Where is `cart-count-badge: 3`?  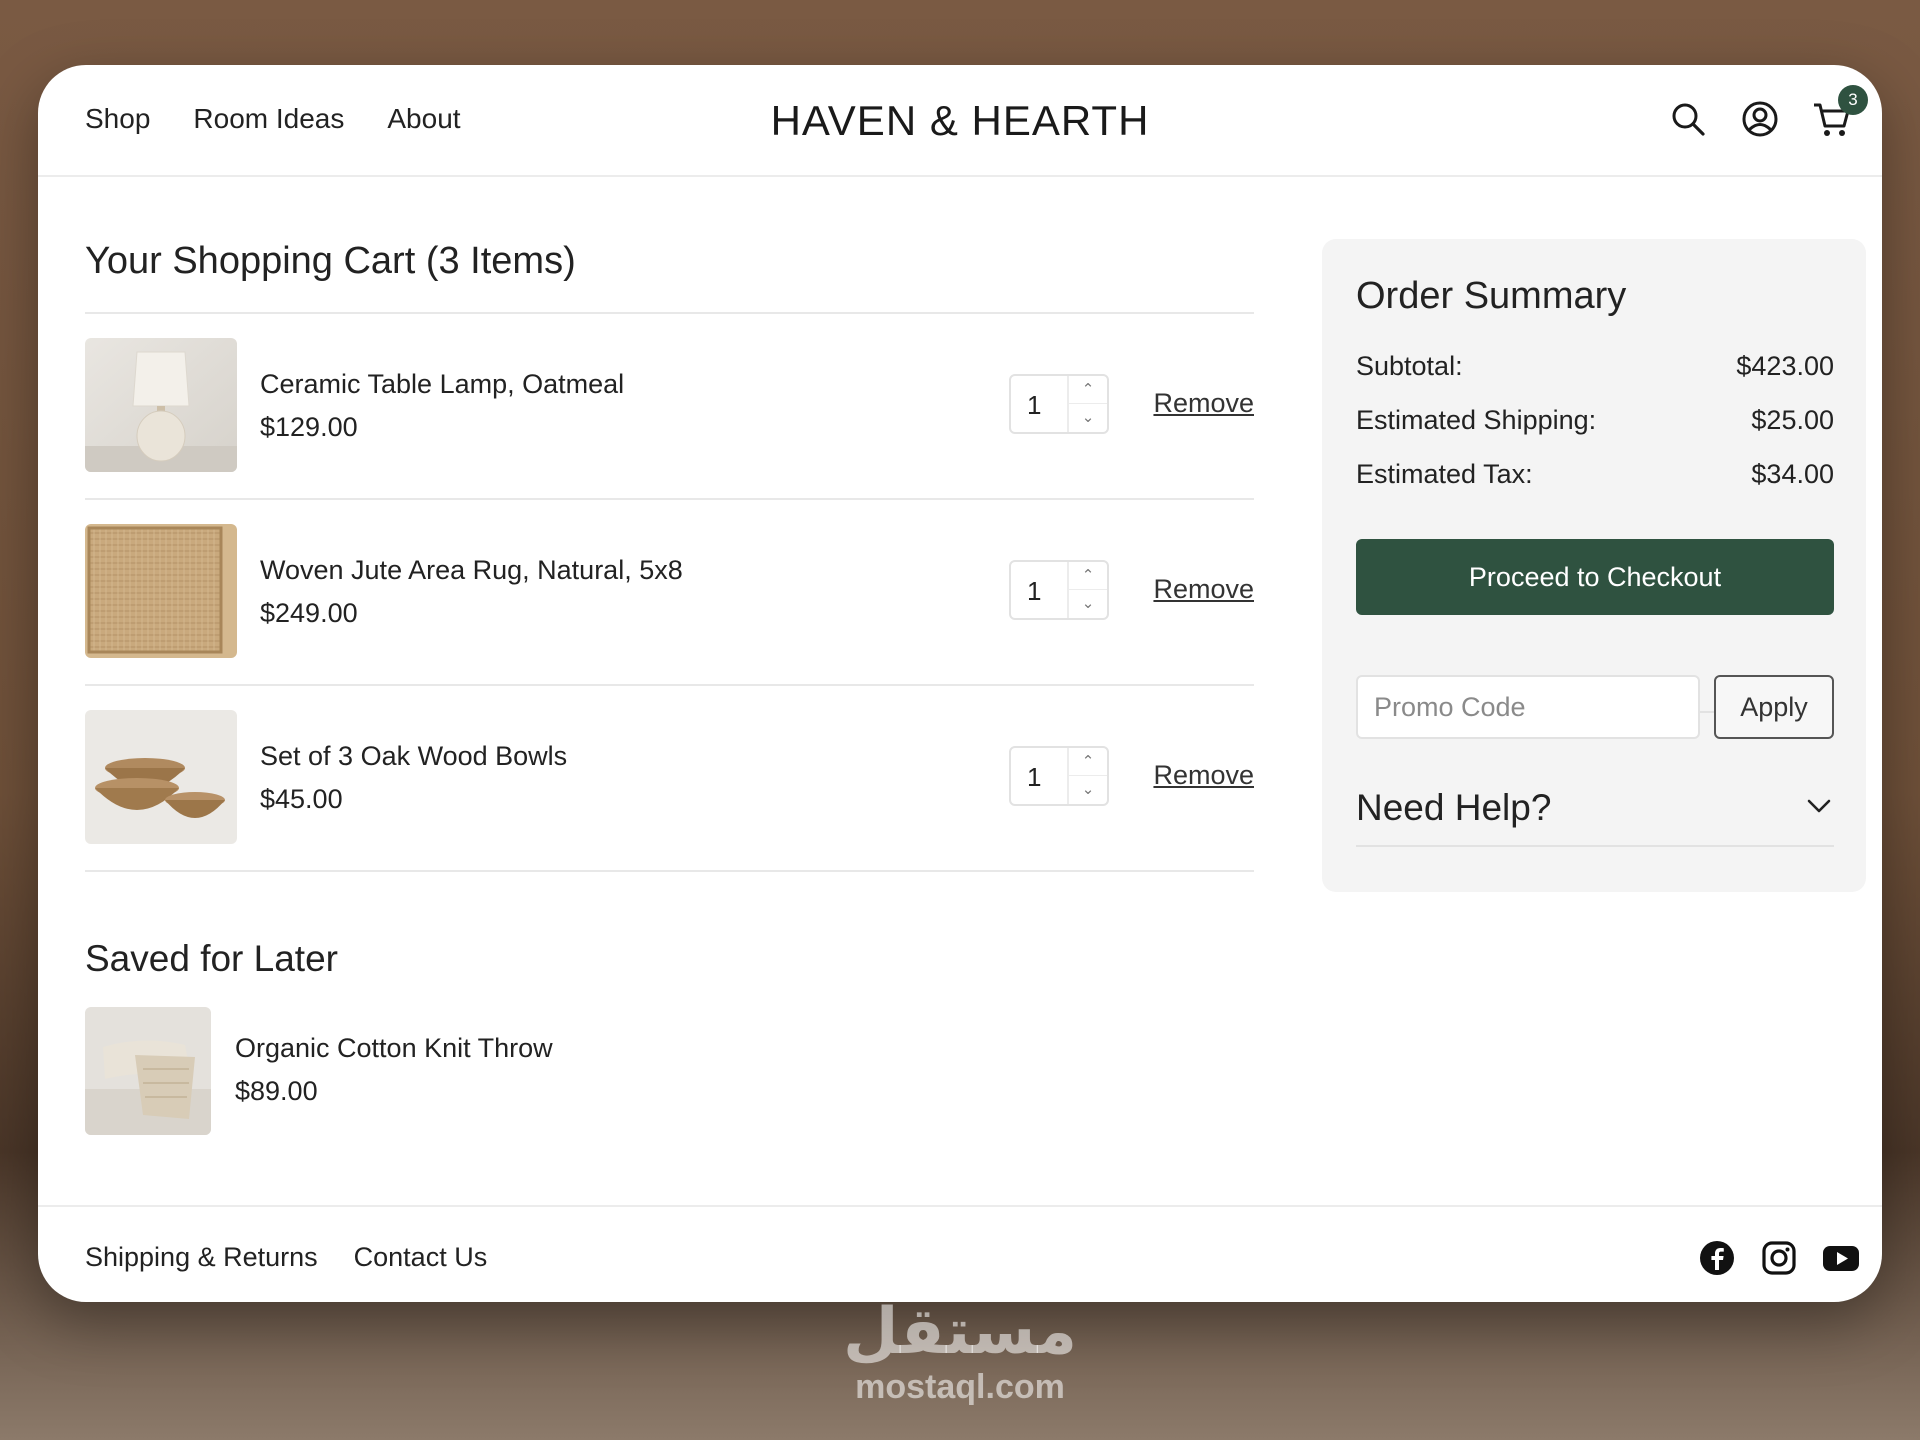
cart-count-badge: 3 is located at coordinates (1853, 100).